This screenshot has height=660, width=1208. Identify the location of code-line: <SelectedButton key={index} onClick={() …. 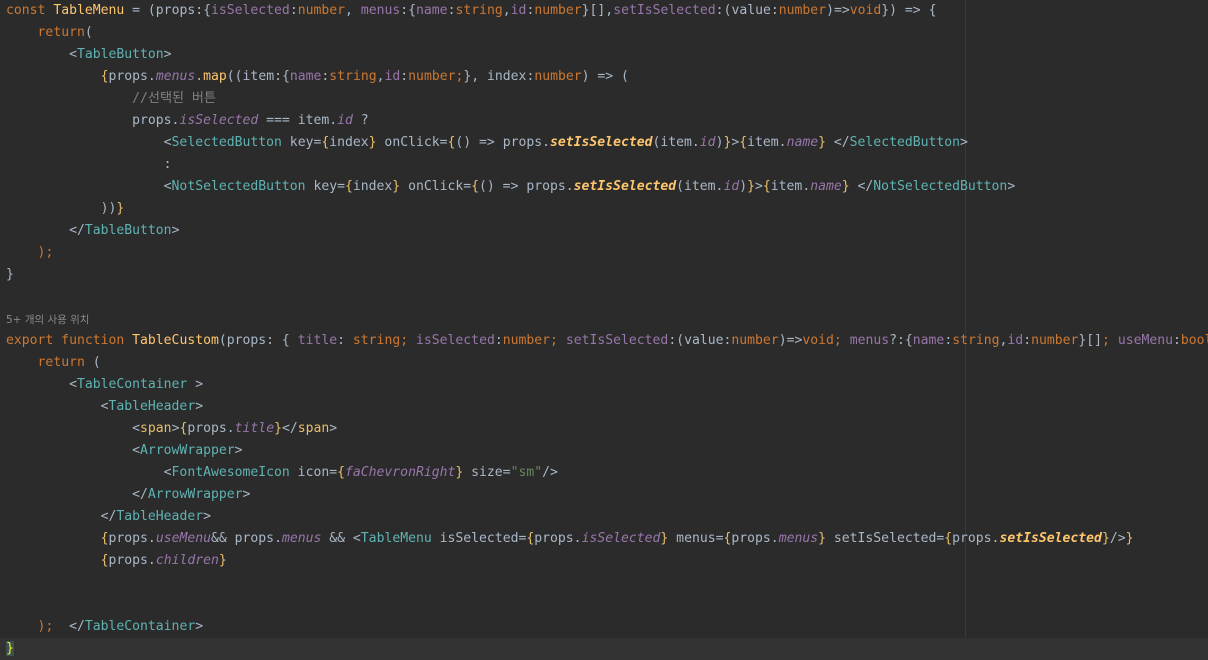
(604, 143).